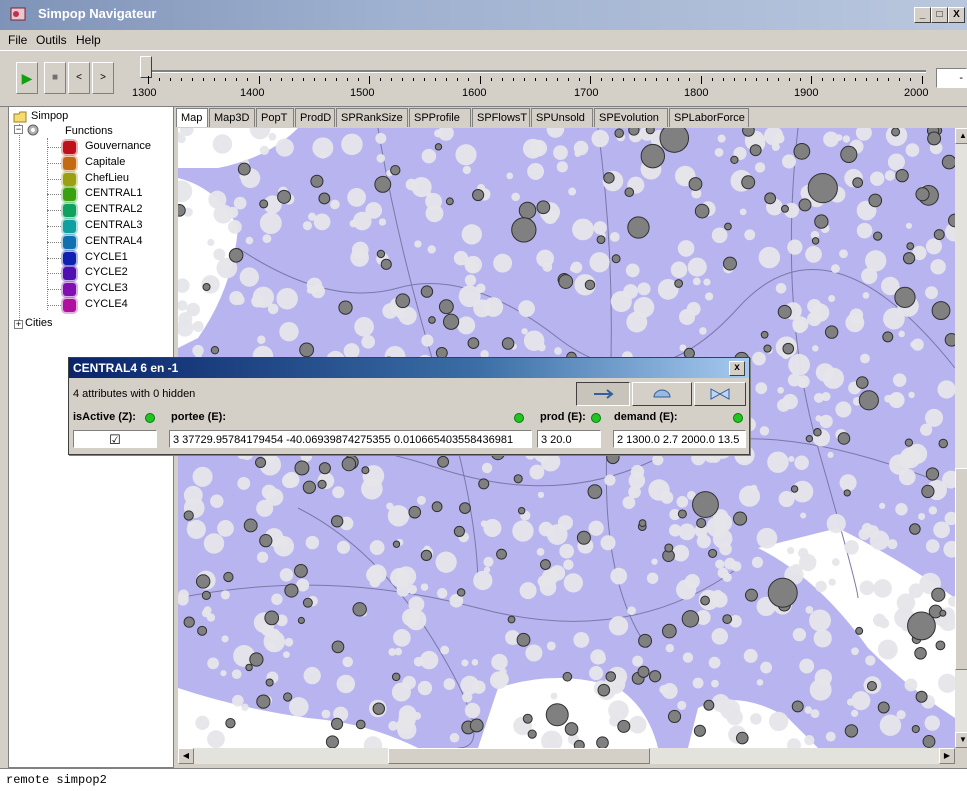 The image size is (967, 791). Describe the element at coordinates (88, 40) in the screenshot. I see `menu-help: Help` at that location.